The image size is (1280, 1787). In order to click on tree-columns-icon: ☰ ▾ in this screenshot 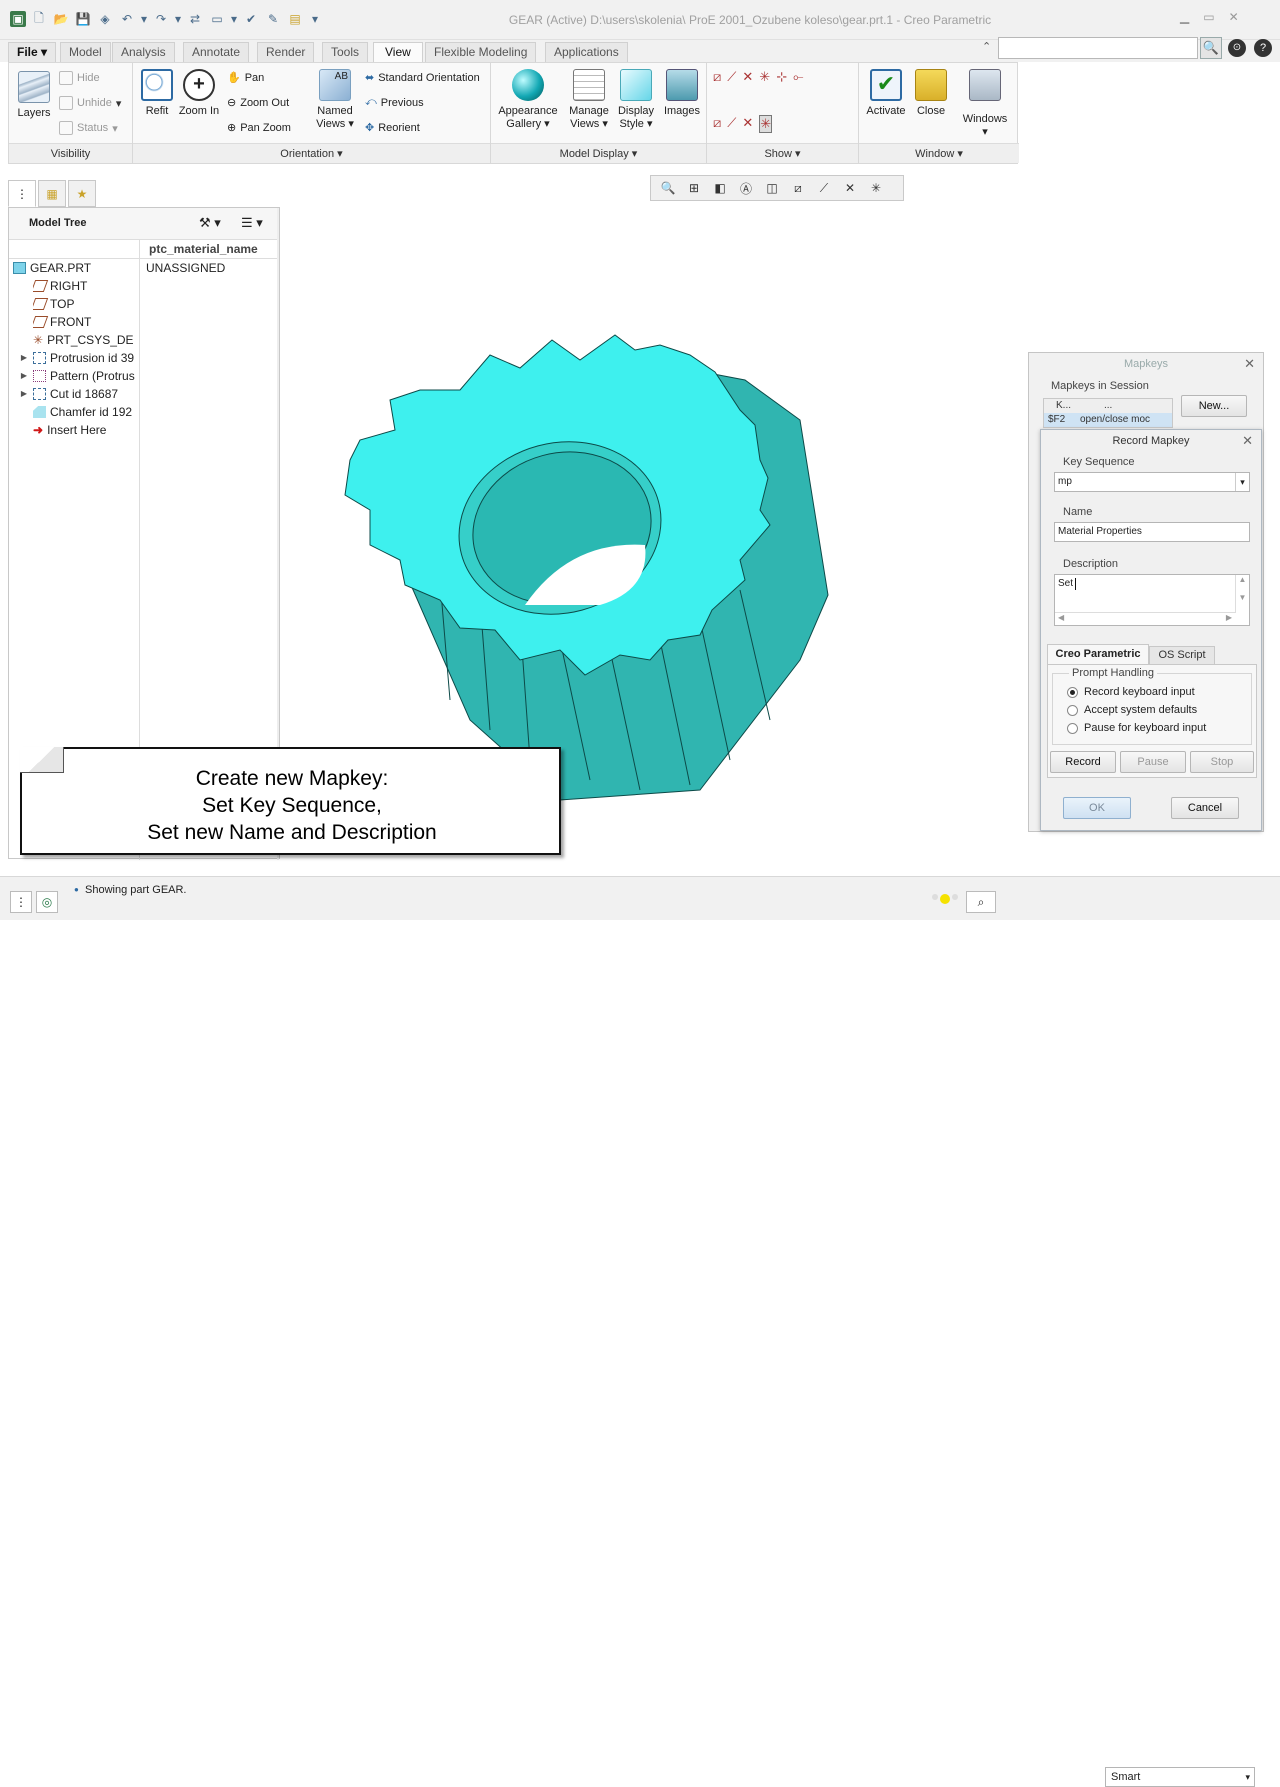, I will do `click(252, 223)`.